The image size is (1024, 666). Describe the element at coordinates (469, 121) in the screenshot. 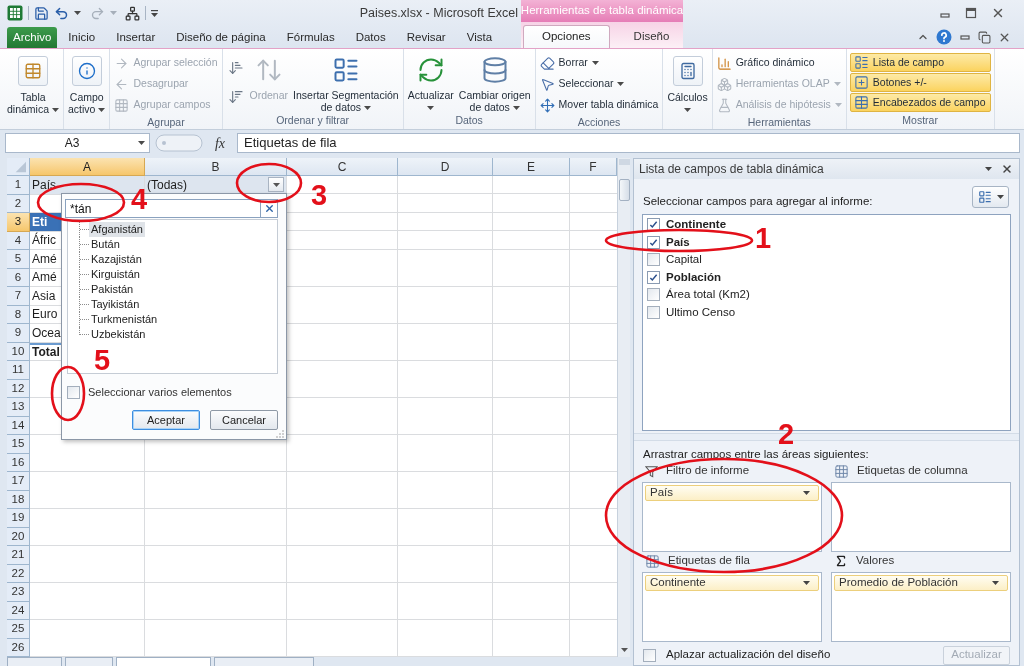

I see `ribbon-group-label: Datos` at that location.